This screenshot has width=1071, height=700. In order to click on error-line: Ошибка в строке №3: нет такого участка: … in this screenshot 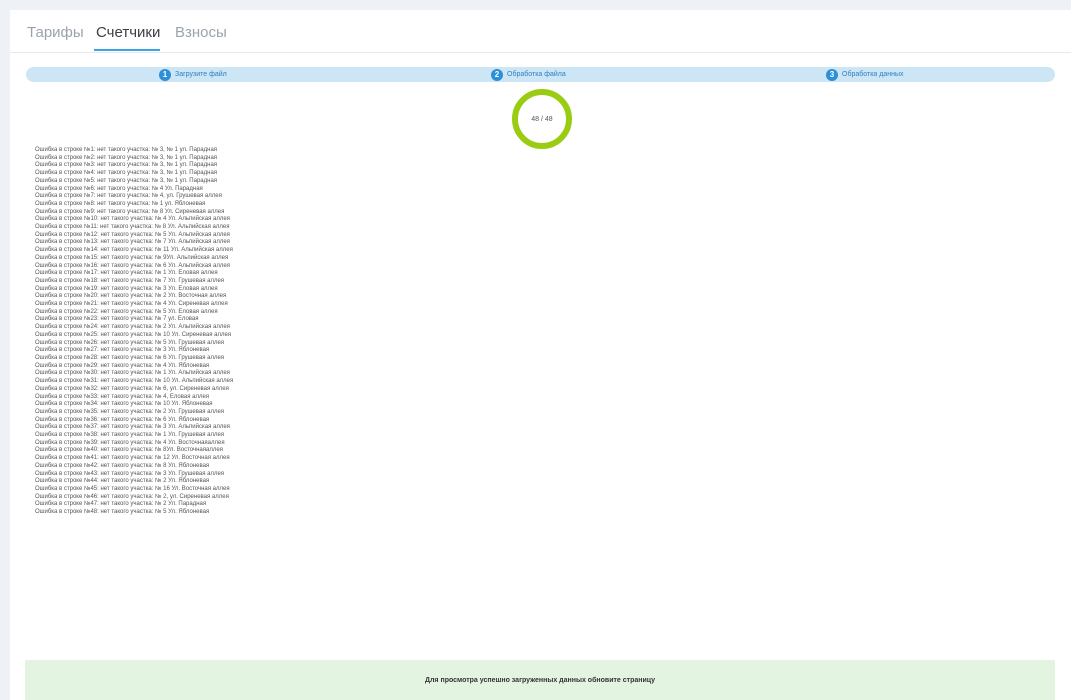, I will do `click(126, 165)`.